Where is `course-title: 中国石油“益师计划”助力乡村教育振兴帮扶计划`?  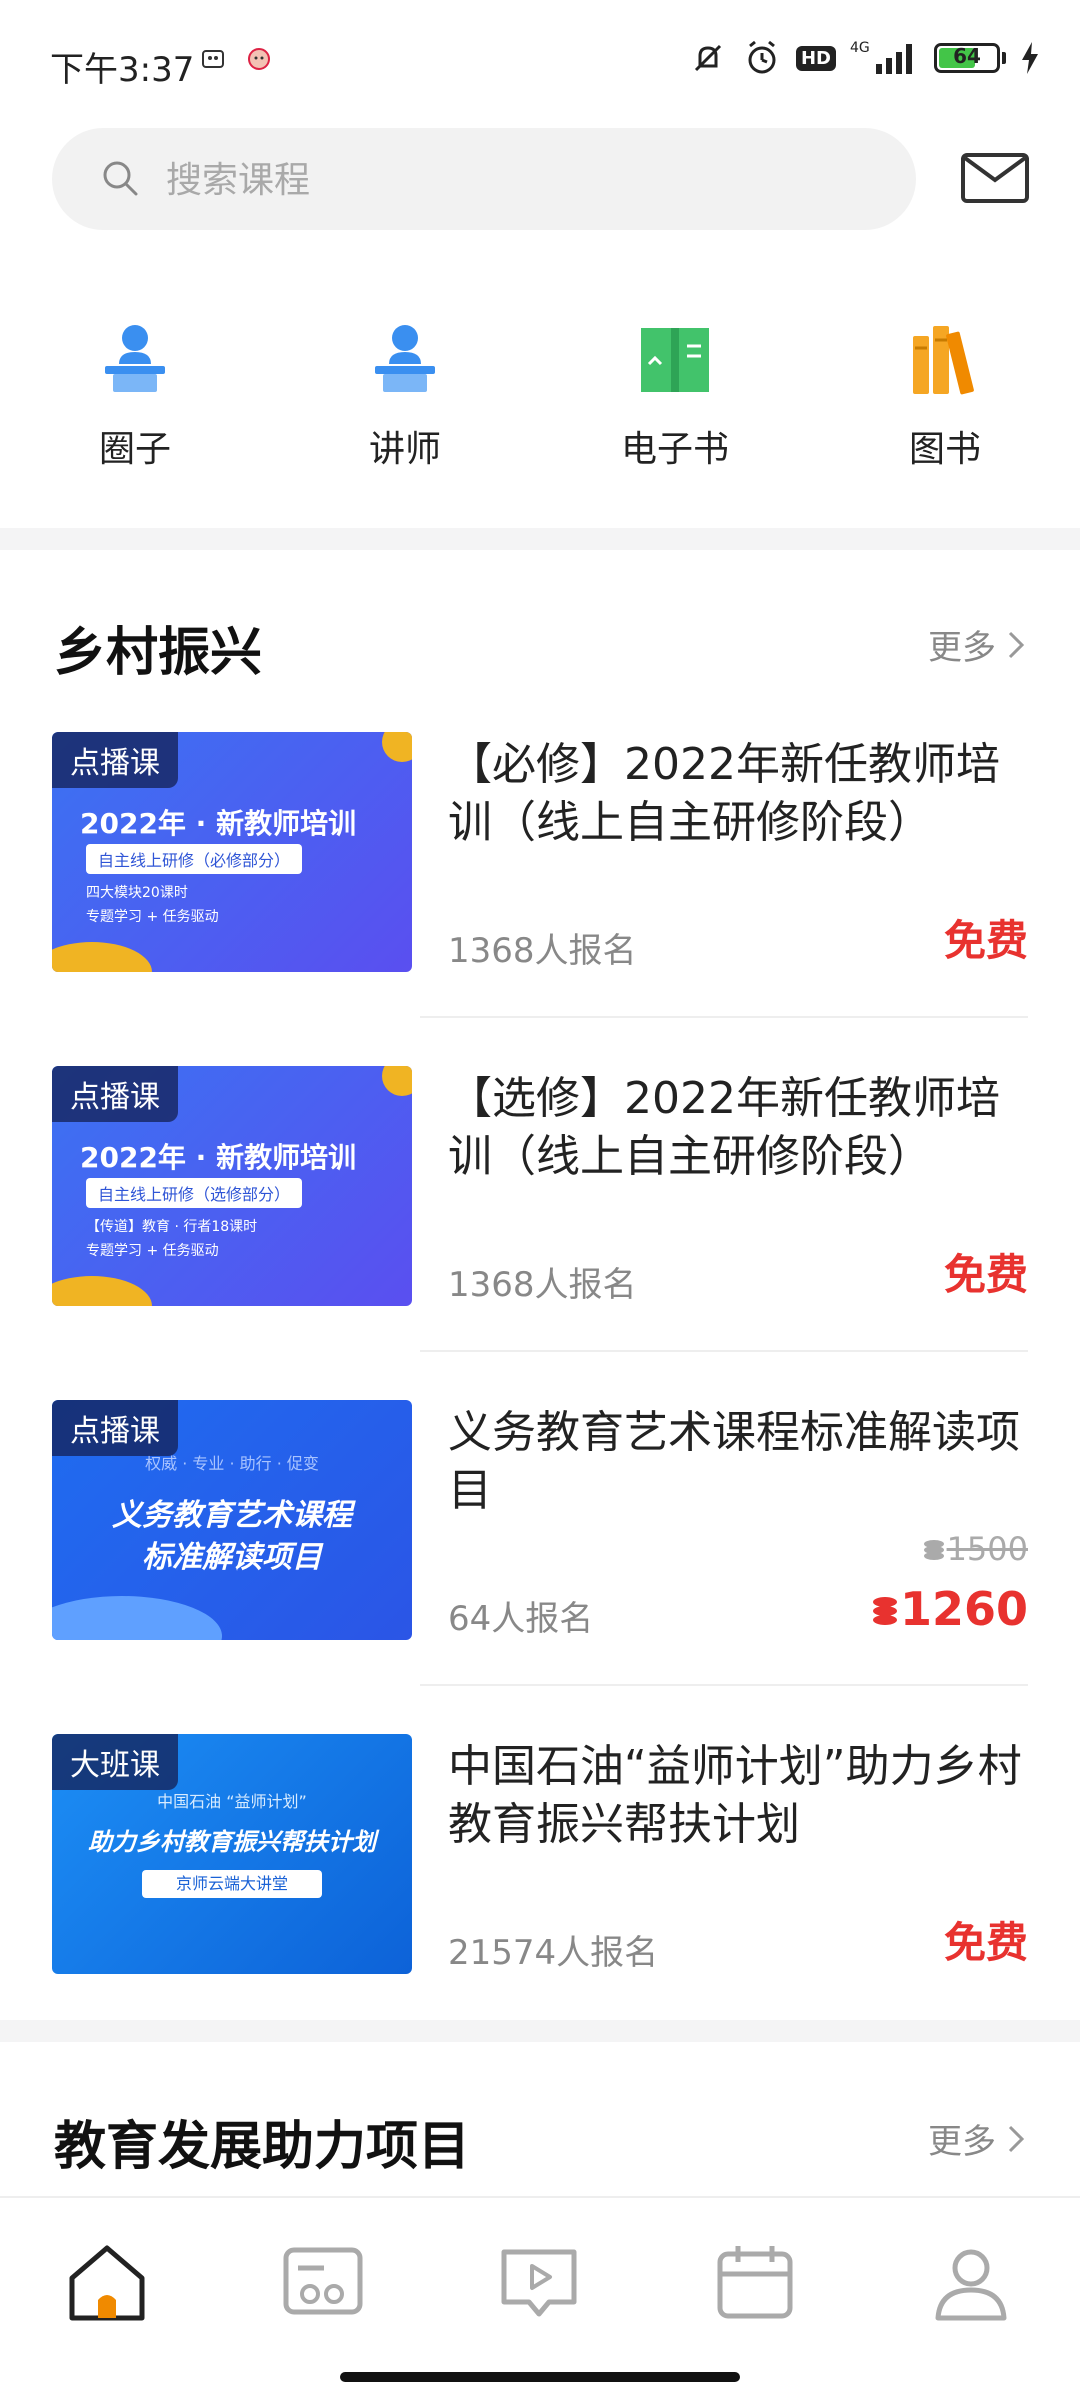
course-title: 中国石油“益师计划”助力乡村教育振兴帮扶计划 is located at coordinates (735, 1795).